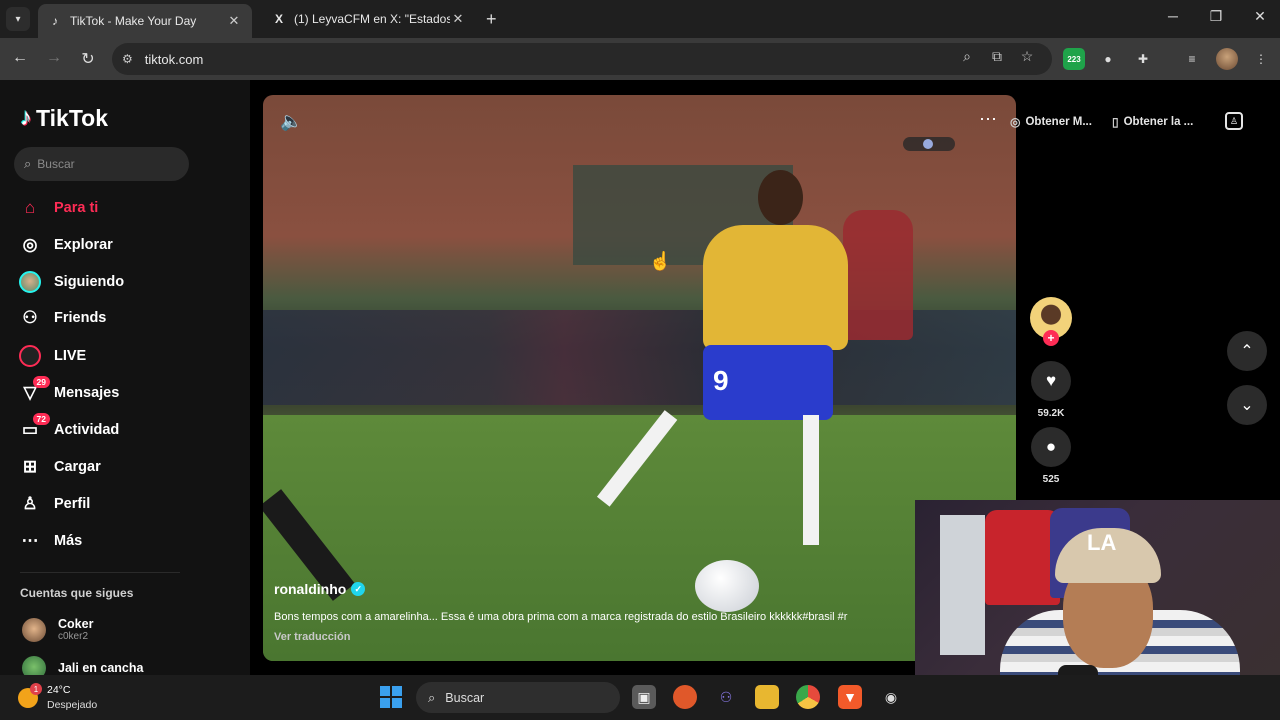  I want to click on tab-search-button: ▾, so click(18, 19).